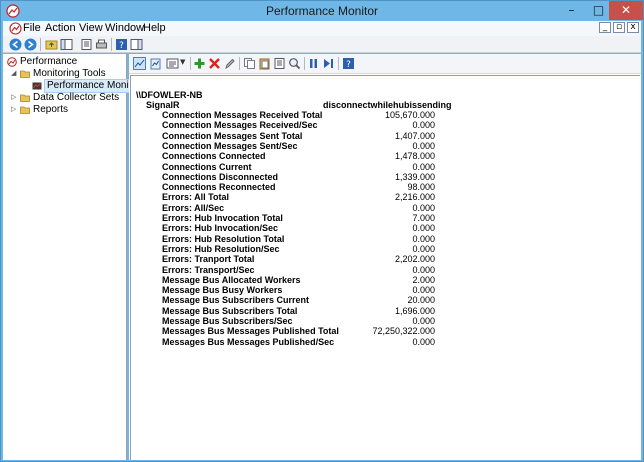 The image size is (644, 462). I want to click on show-hide-action-pane-icon, so click(136, 44).